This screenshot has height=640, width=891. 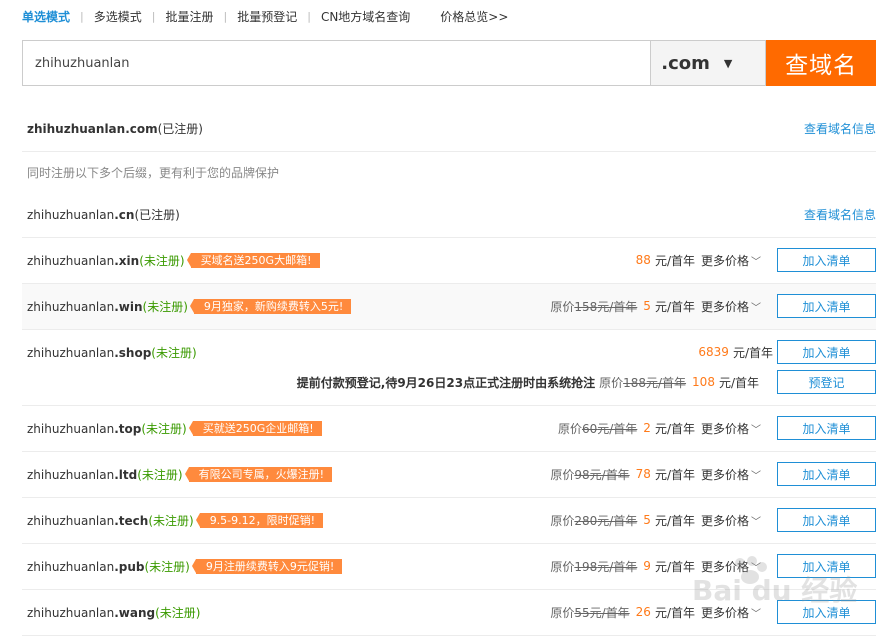 I want to click on preregister-price: 108, so click(x=703, y=382).